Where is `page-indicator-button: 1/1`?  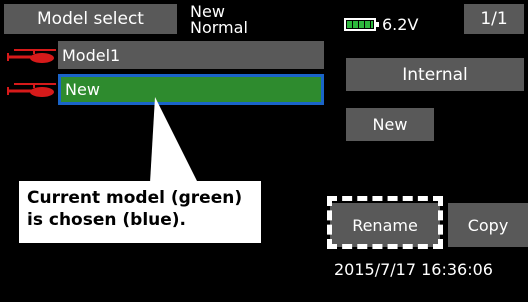
page-indicator-button: 1/1 is located at coordinates (494, 19).